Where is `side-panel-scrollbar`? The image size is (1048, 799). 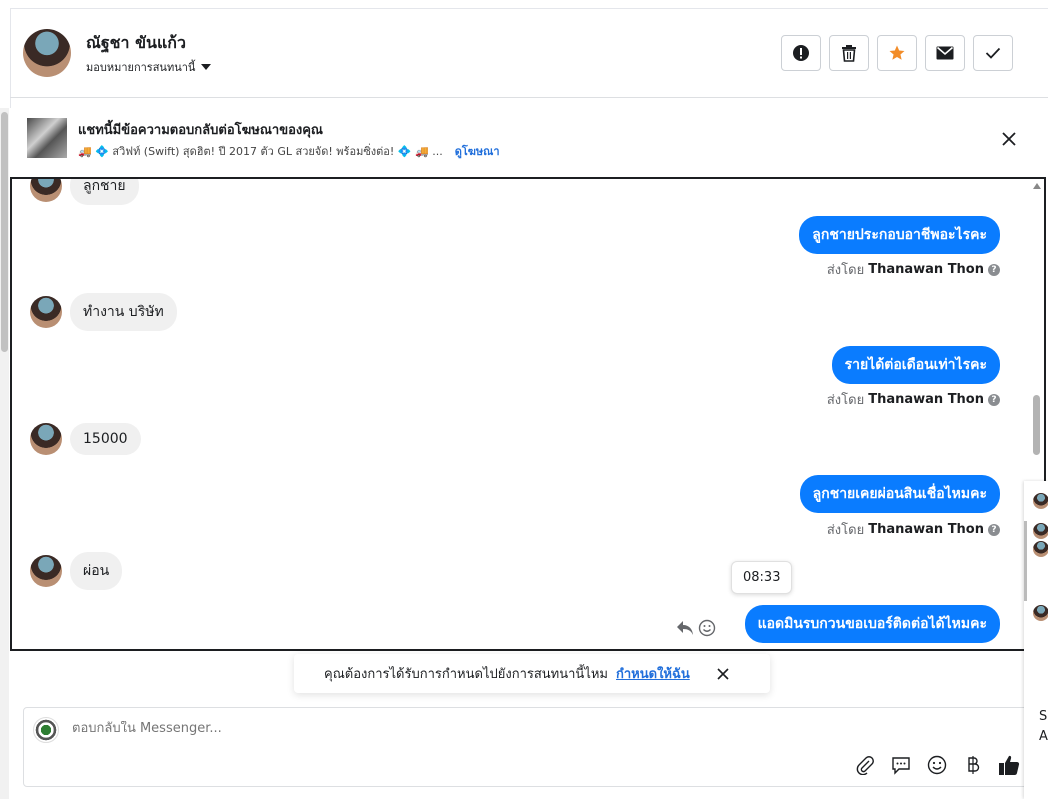
side-panel-scrollbar is located at coordinates (1025, 561).